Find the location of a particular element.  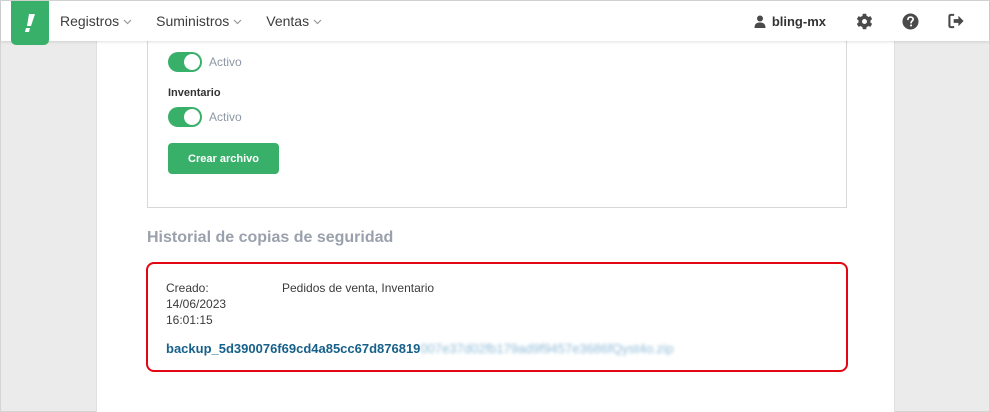

nav-item-registros: Registros is located at coordinates (96, 21).